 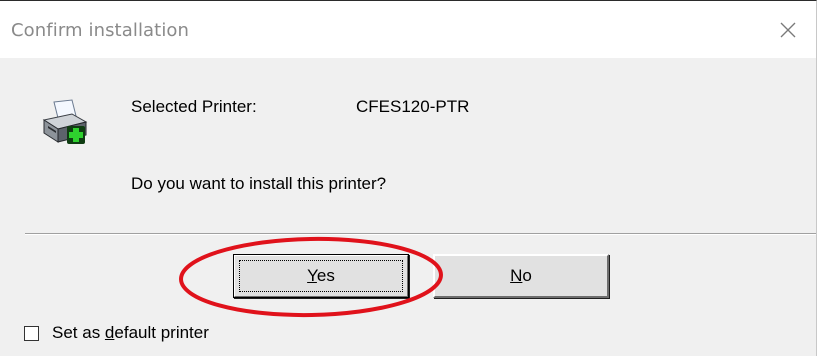 I want to click on default-printer-checkbox, so click(x=31, y=333).